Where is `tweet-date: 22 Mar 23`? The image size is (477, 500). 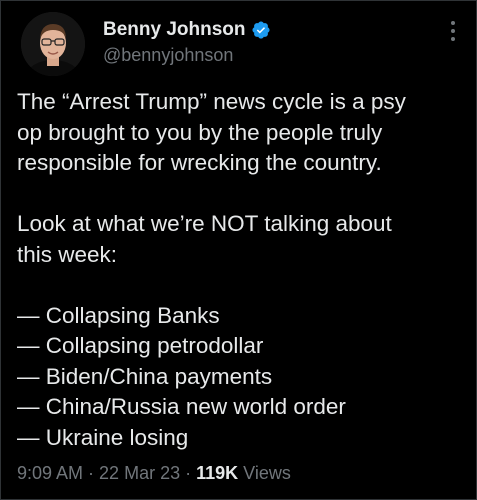
tweet-date: 22 Mar 23 is located at coordinates (139, 473).